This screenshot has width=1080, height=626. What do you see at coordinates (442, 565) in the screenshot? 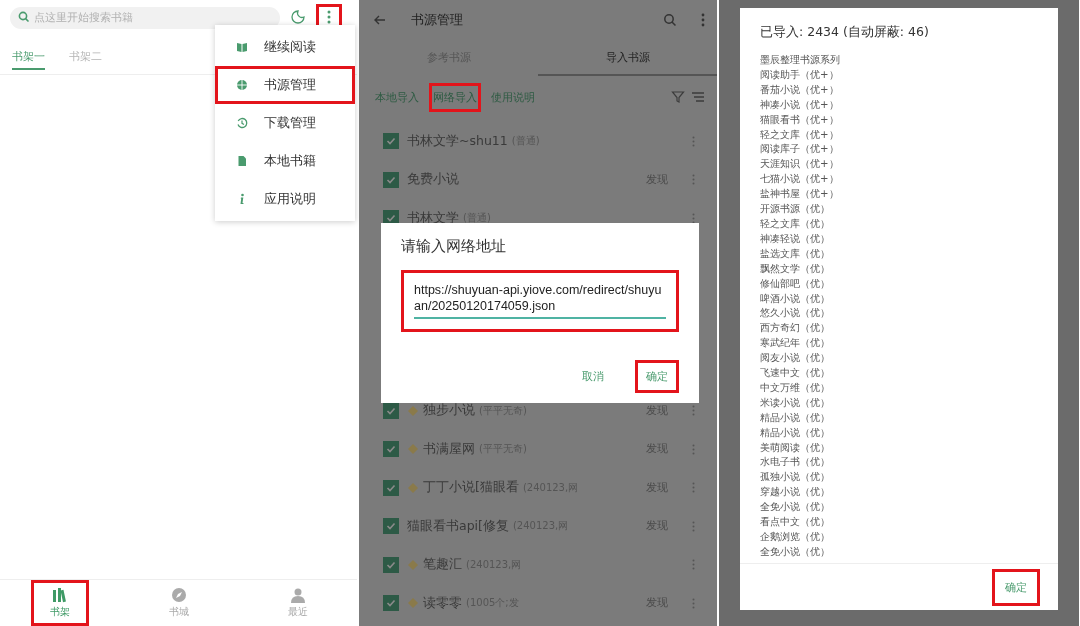
I see `source-name: 笔趣汇` at bounding box center [442, 565].